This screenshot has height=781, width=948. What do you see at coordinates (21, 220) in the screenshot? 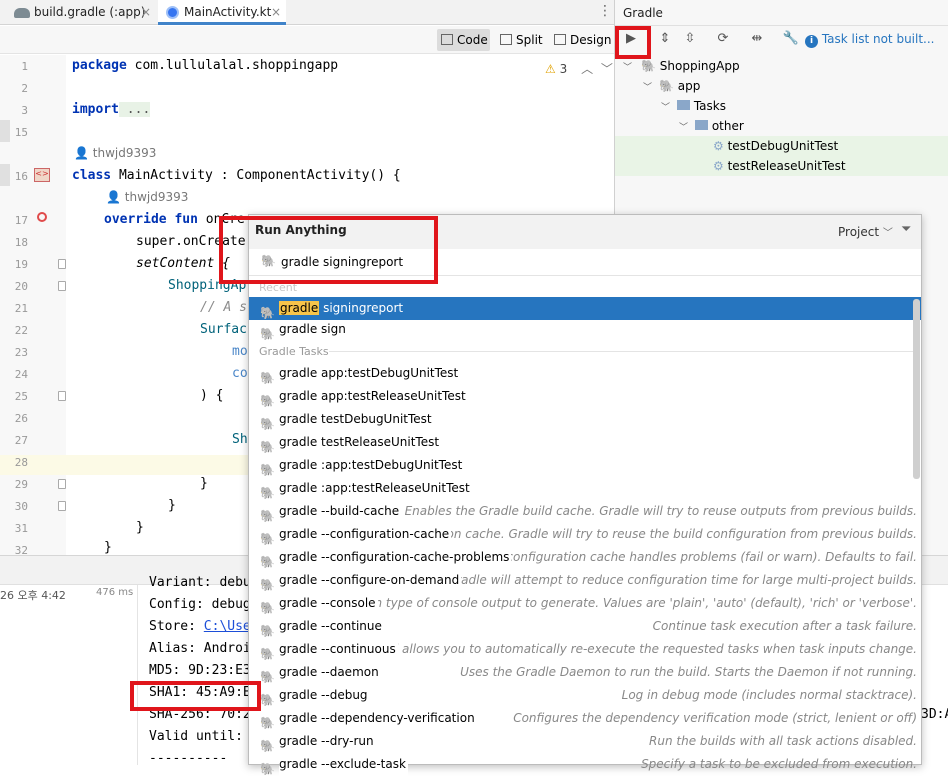
I see `line-number: 17` at bounding box center [21, 220].